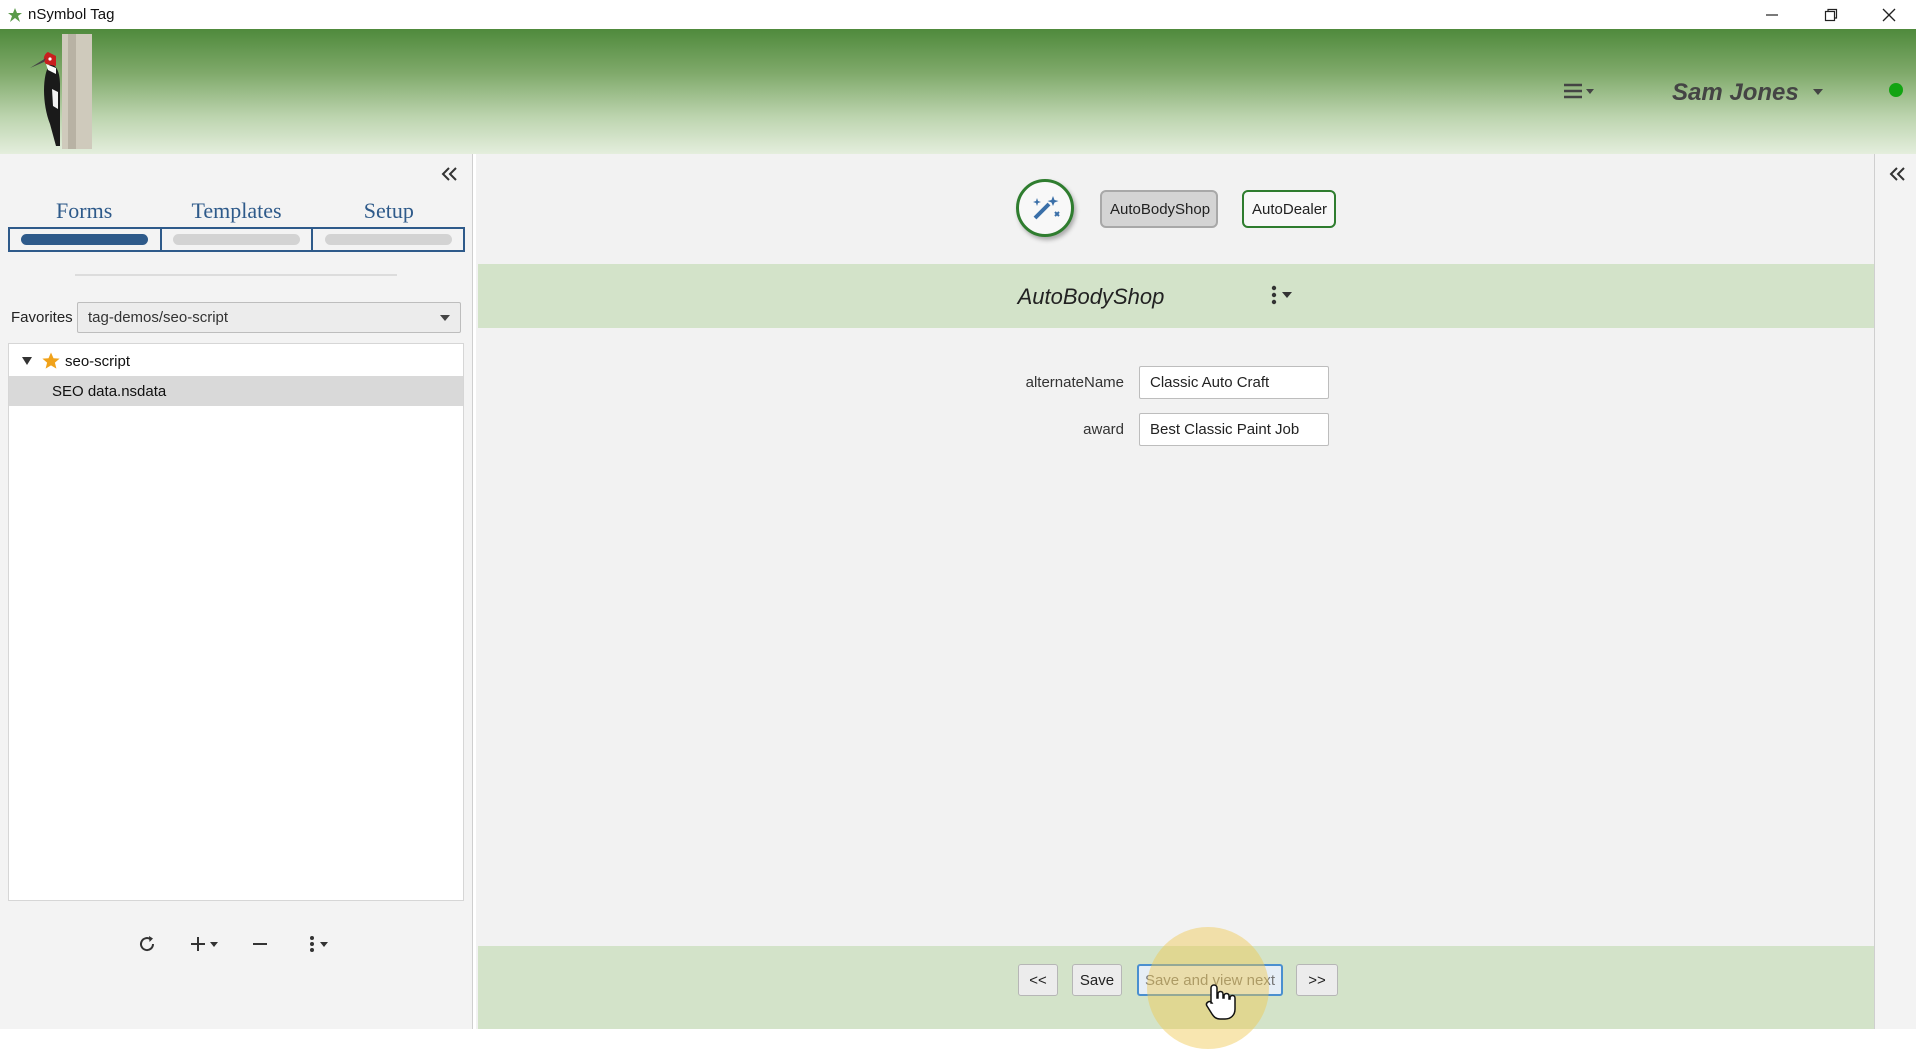 The height and width of the screenshot is (1049, 1916). Describe the element at coordinates (1895, 591) in the screenshot. I see `right-panel-strip` at that location.